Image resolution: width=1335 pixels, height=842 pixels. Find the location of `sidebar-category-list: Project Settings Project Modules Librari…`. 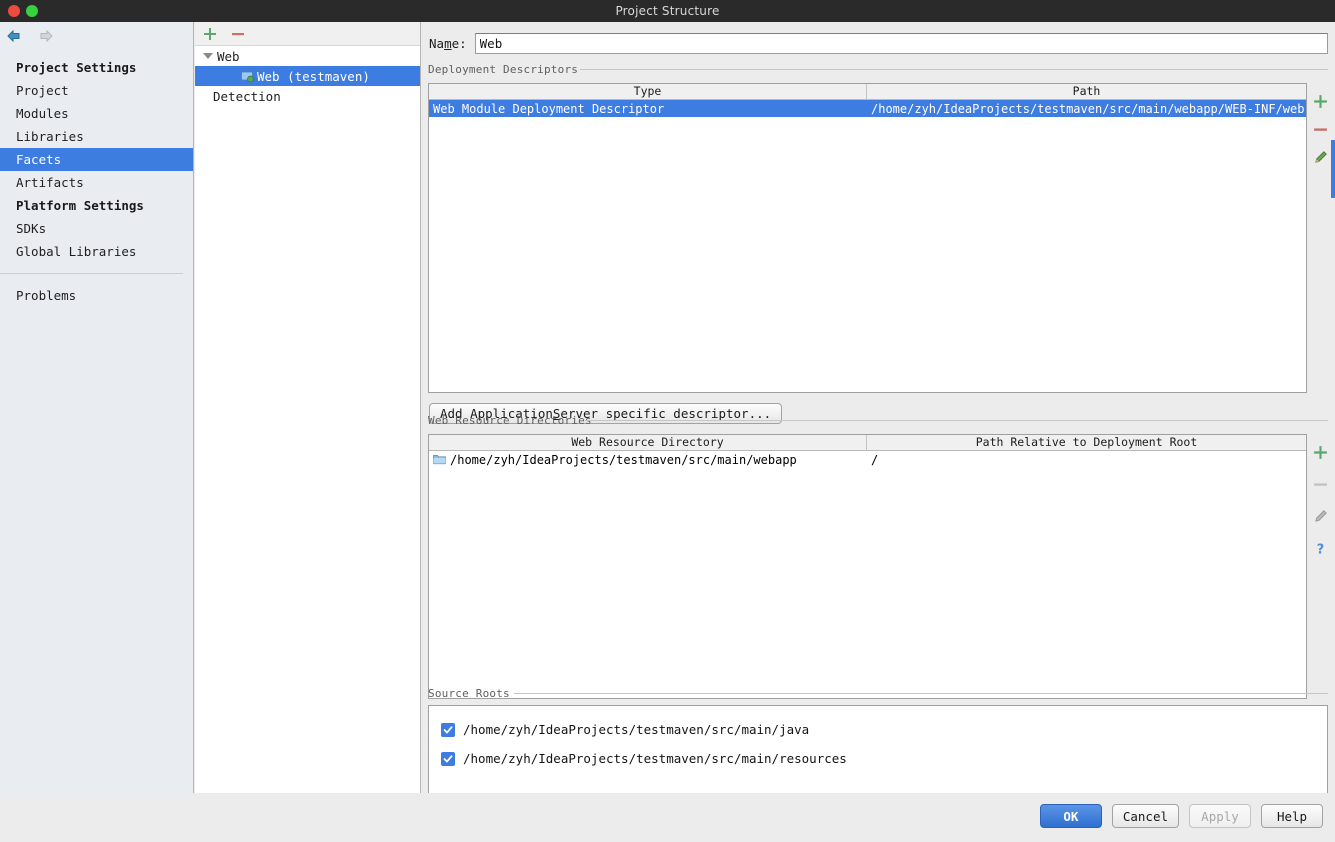

sidebar-category-list: Project Settings Project Modules Librari… is located at coordinates (96, 178).